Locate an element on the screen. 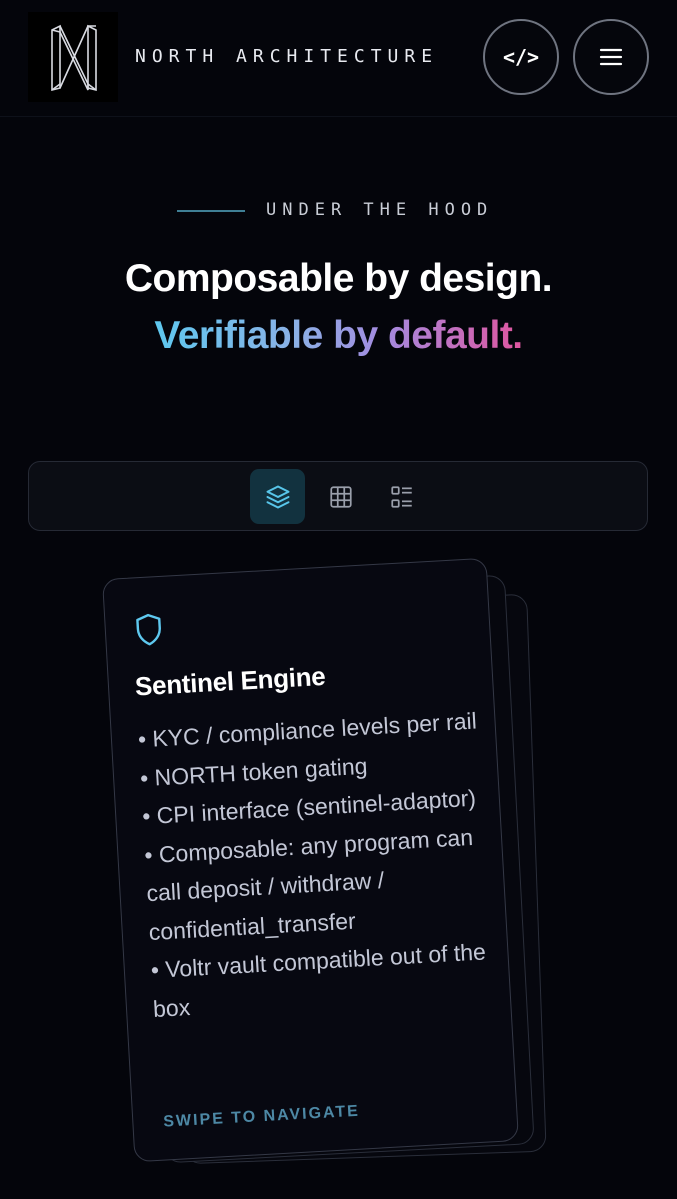  grid-view-button is located at coordinates (340, 496).